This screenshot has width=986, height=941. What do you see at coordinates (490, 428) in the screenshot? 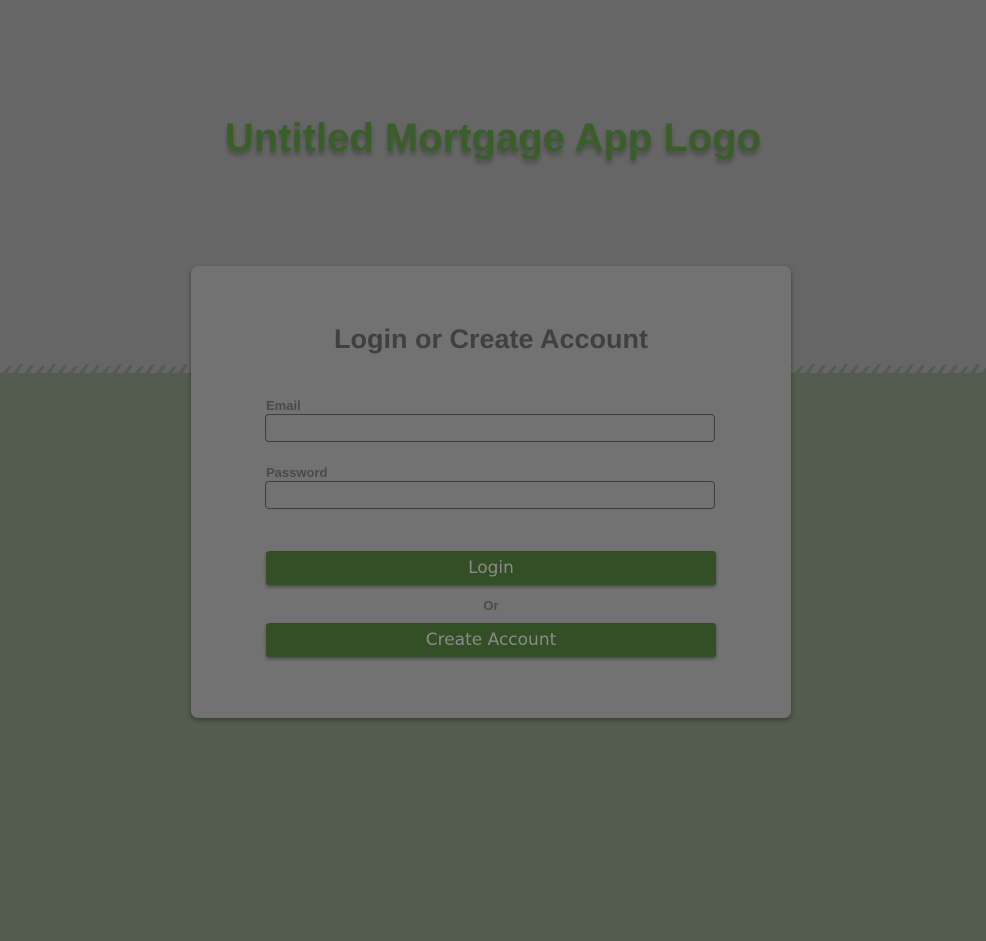
I see `email-field` at bounding box center [490, 428].